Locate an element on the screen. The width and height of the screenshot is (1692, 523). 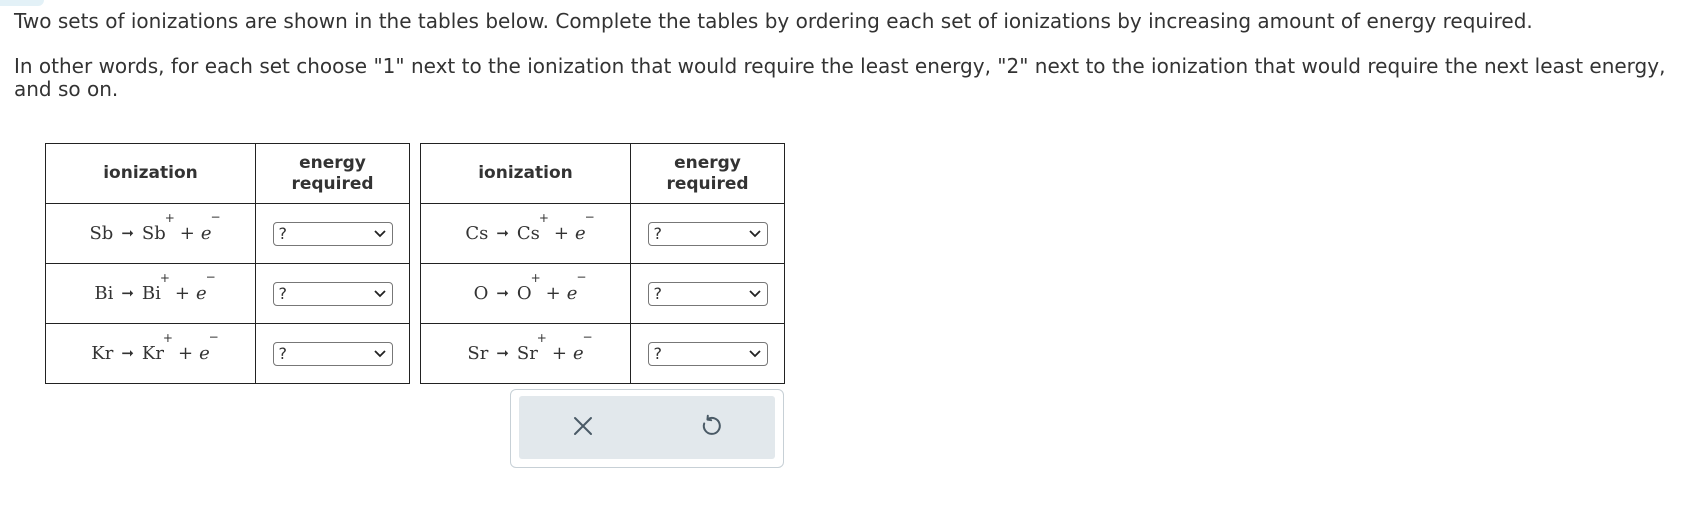
ionization-cell: Bi ➞ Bi + + e − is located at coordinates (150, 293).